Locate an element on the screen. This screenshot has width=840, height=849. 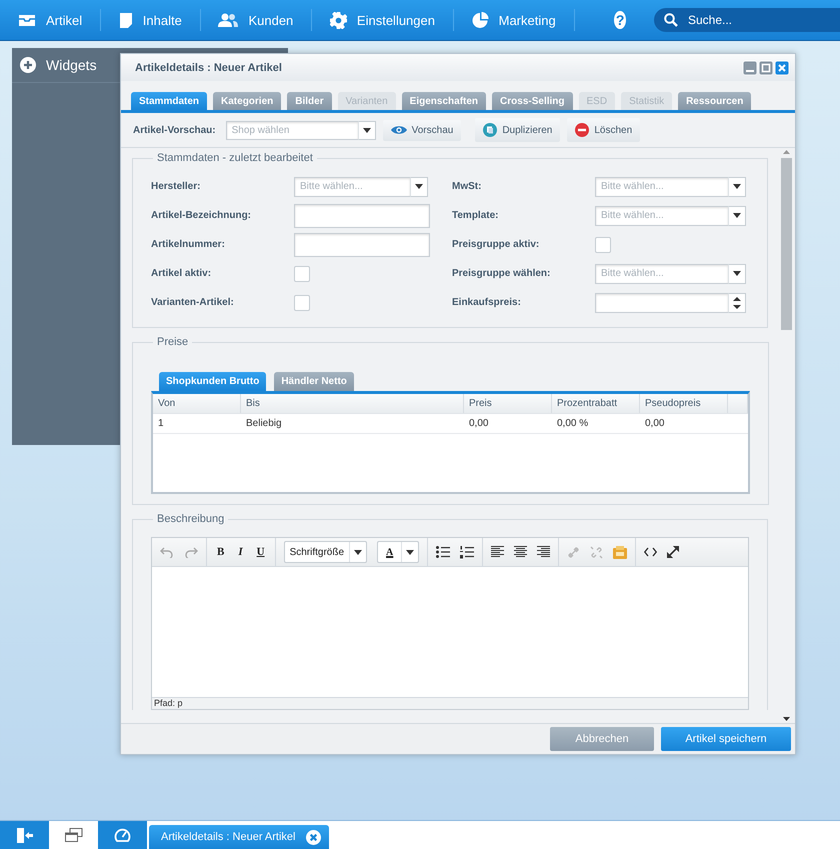
nav-menu-item: Artikel is located at coordinates (50, 20).